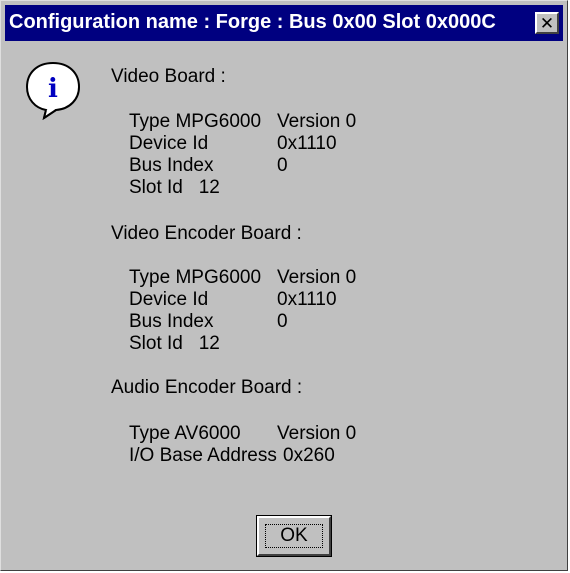 The image size is (570, 573). Describe the element at coordinates (307, 299) in the screenshot. I see `video-encoder-board-device-id-value: 0x1110` at that location.